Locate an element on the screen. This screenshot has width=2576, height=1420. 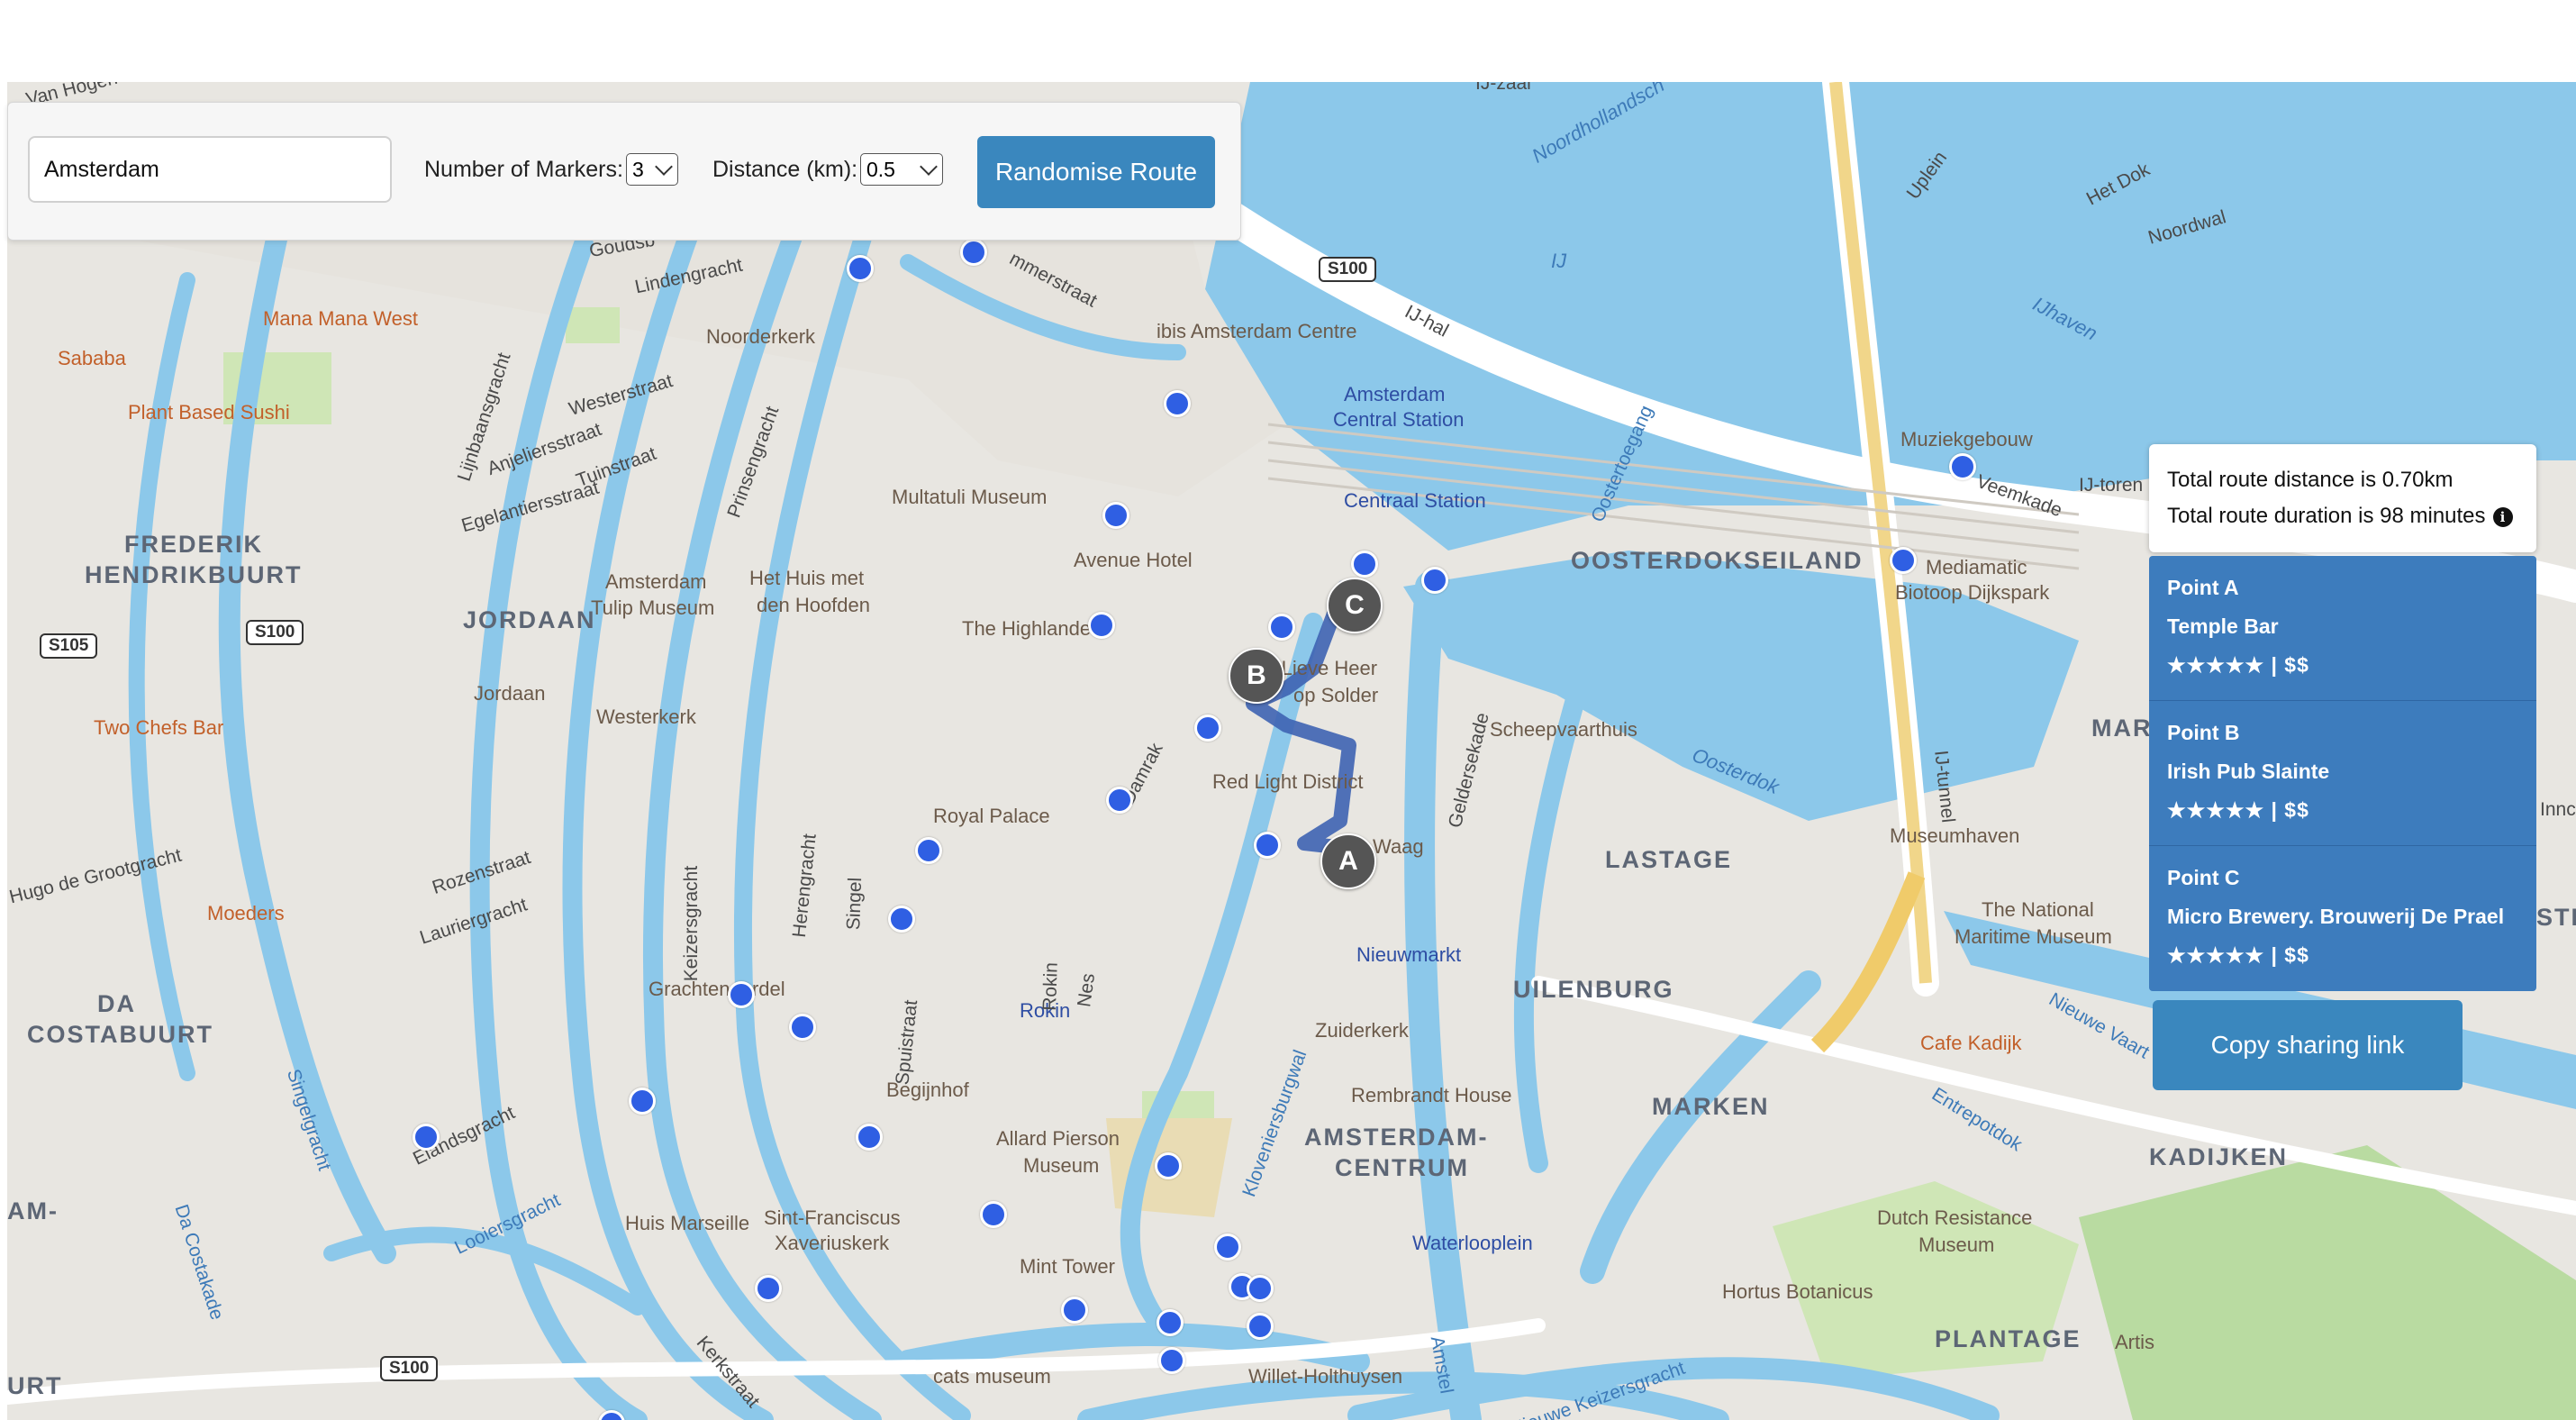
district-label: AM- is located at coordinates (33, 1210).